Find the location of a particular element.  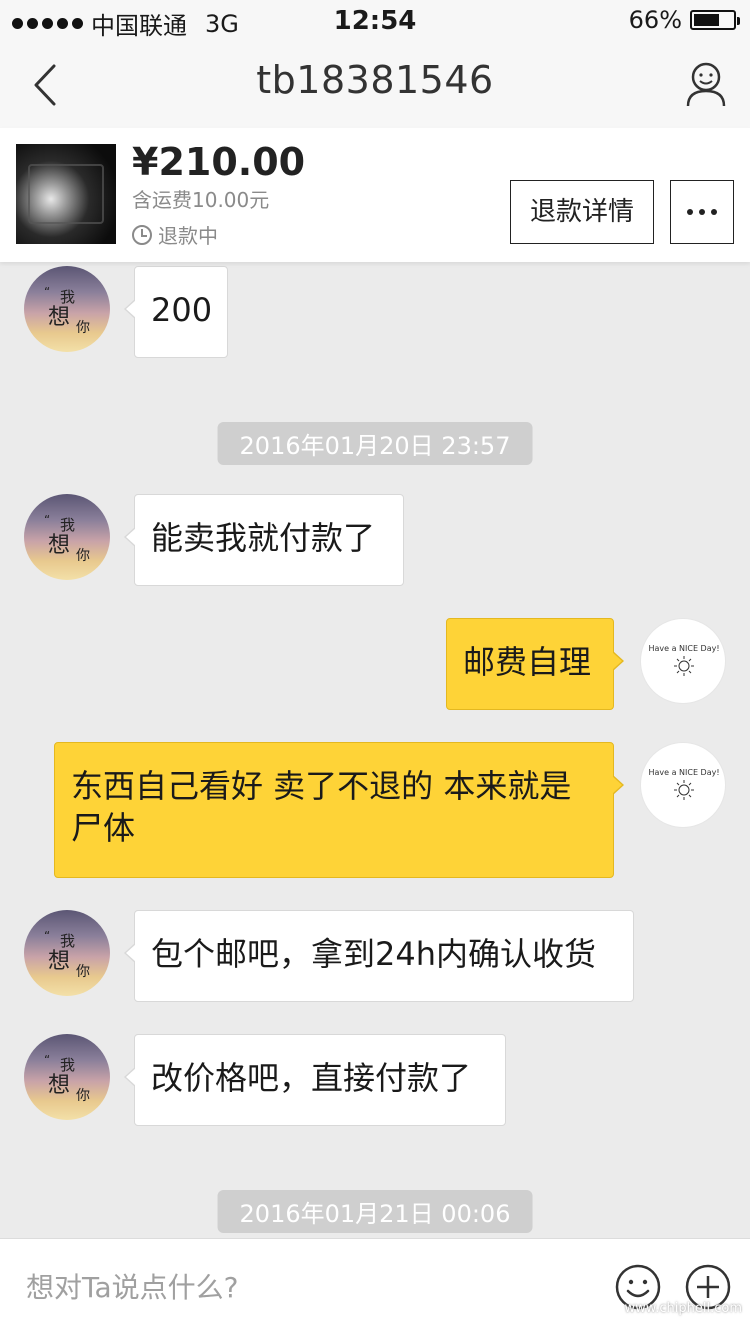

message-bubble: 包个邮吧，拿到24h内确认收货 is located at coordinates (379, 956).